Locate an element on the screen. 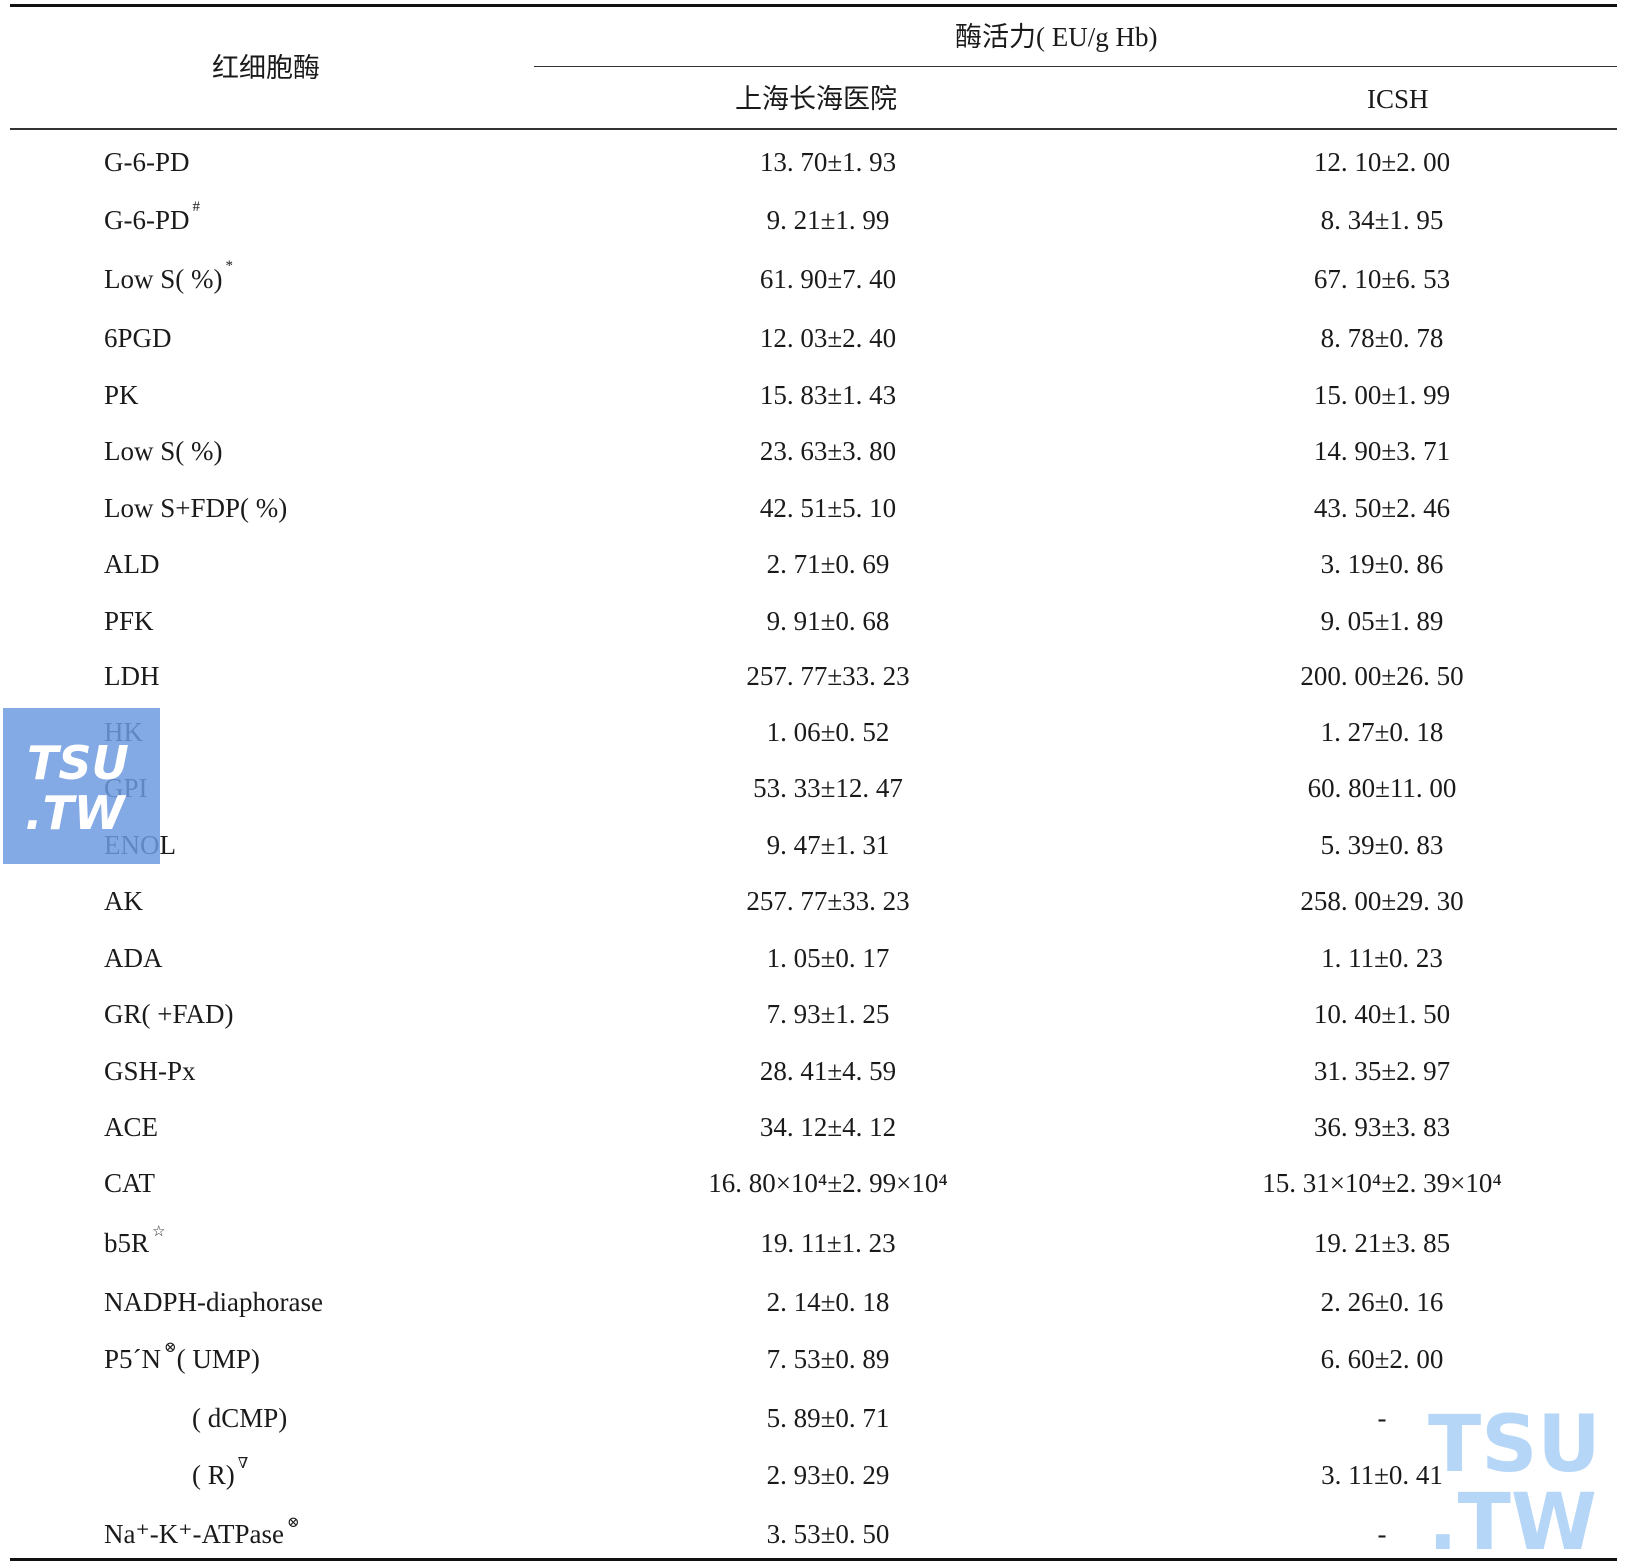 This screenshot has width=1625, height=1568. enzyme-name: CAT is located at coordinates (130, 1183).